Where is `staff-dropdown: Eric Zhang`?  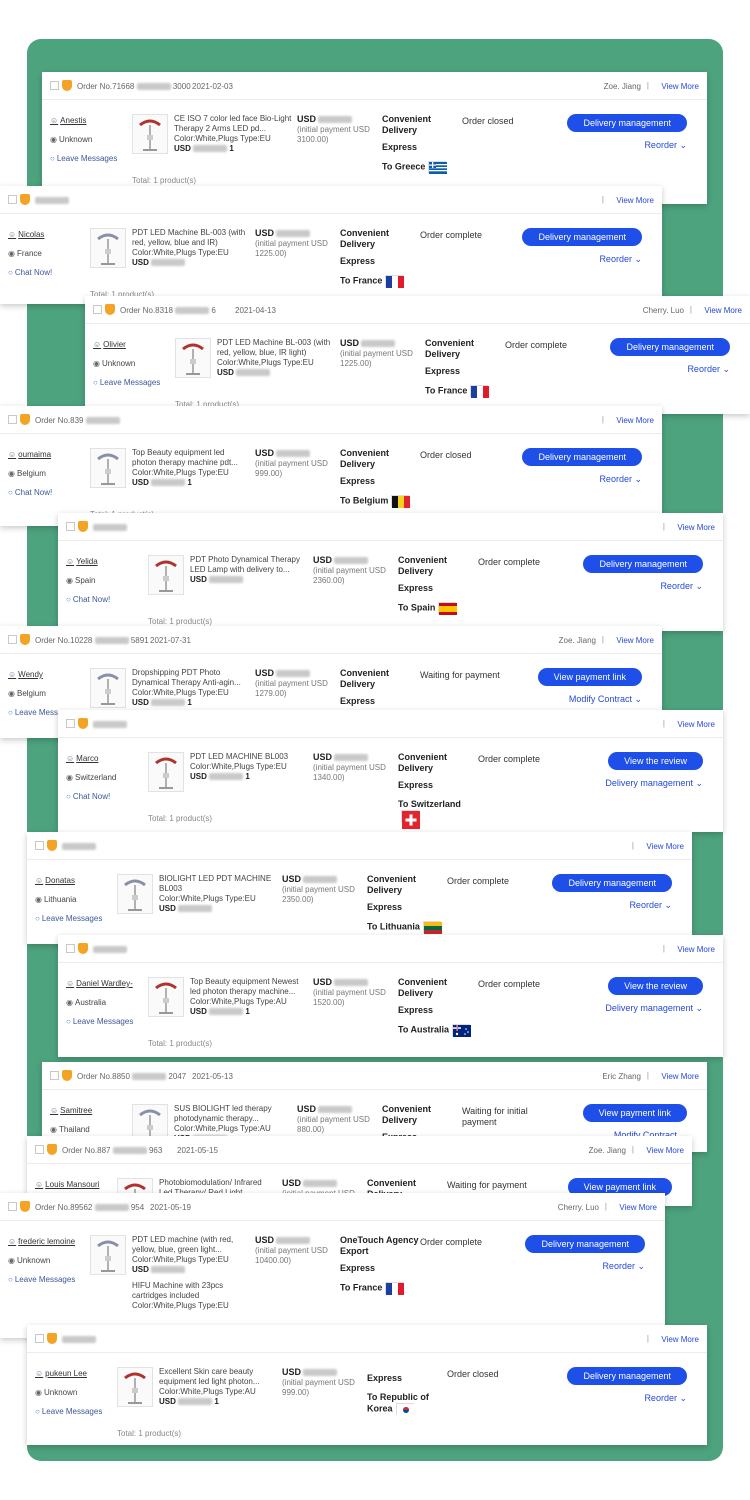 staff-dropdown: Eric Zhang is located at coordinates (621, 1076).